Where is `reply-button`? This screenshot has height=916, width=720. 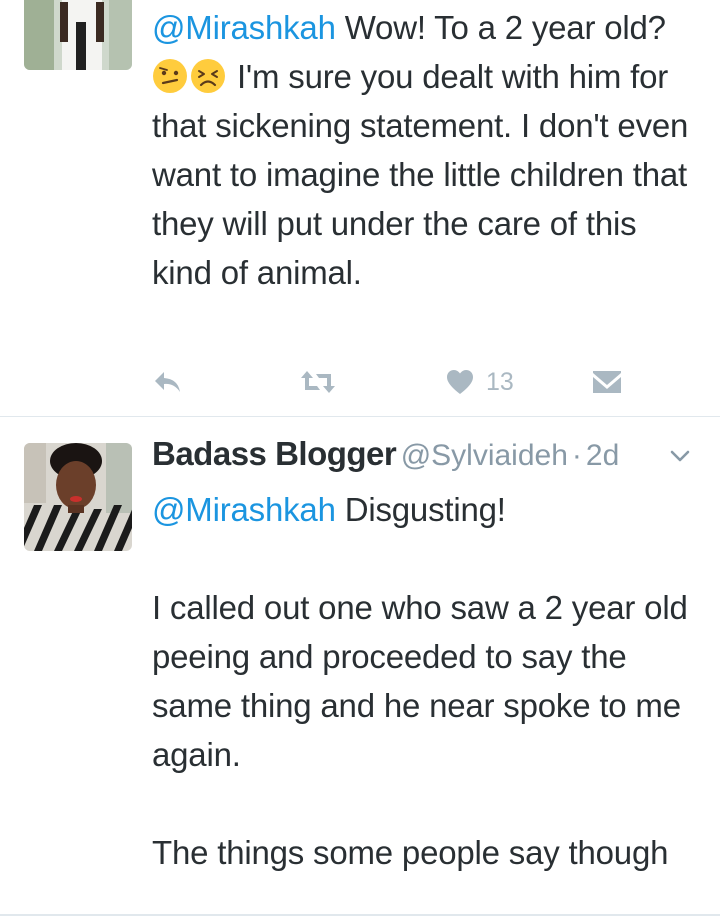 reply-button is located at coordinates (167, 382).